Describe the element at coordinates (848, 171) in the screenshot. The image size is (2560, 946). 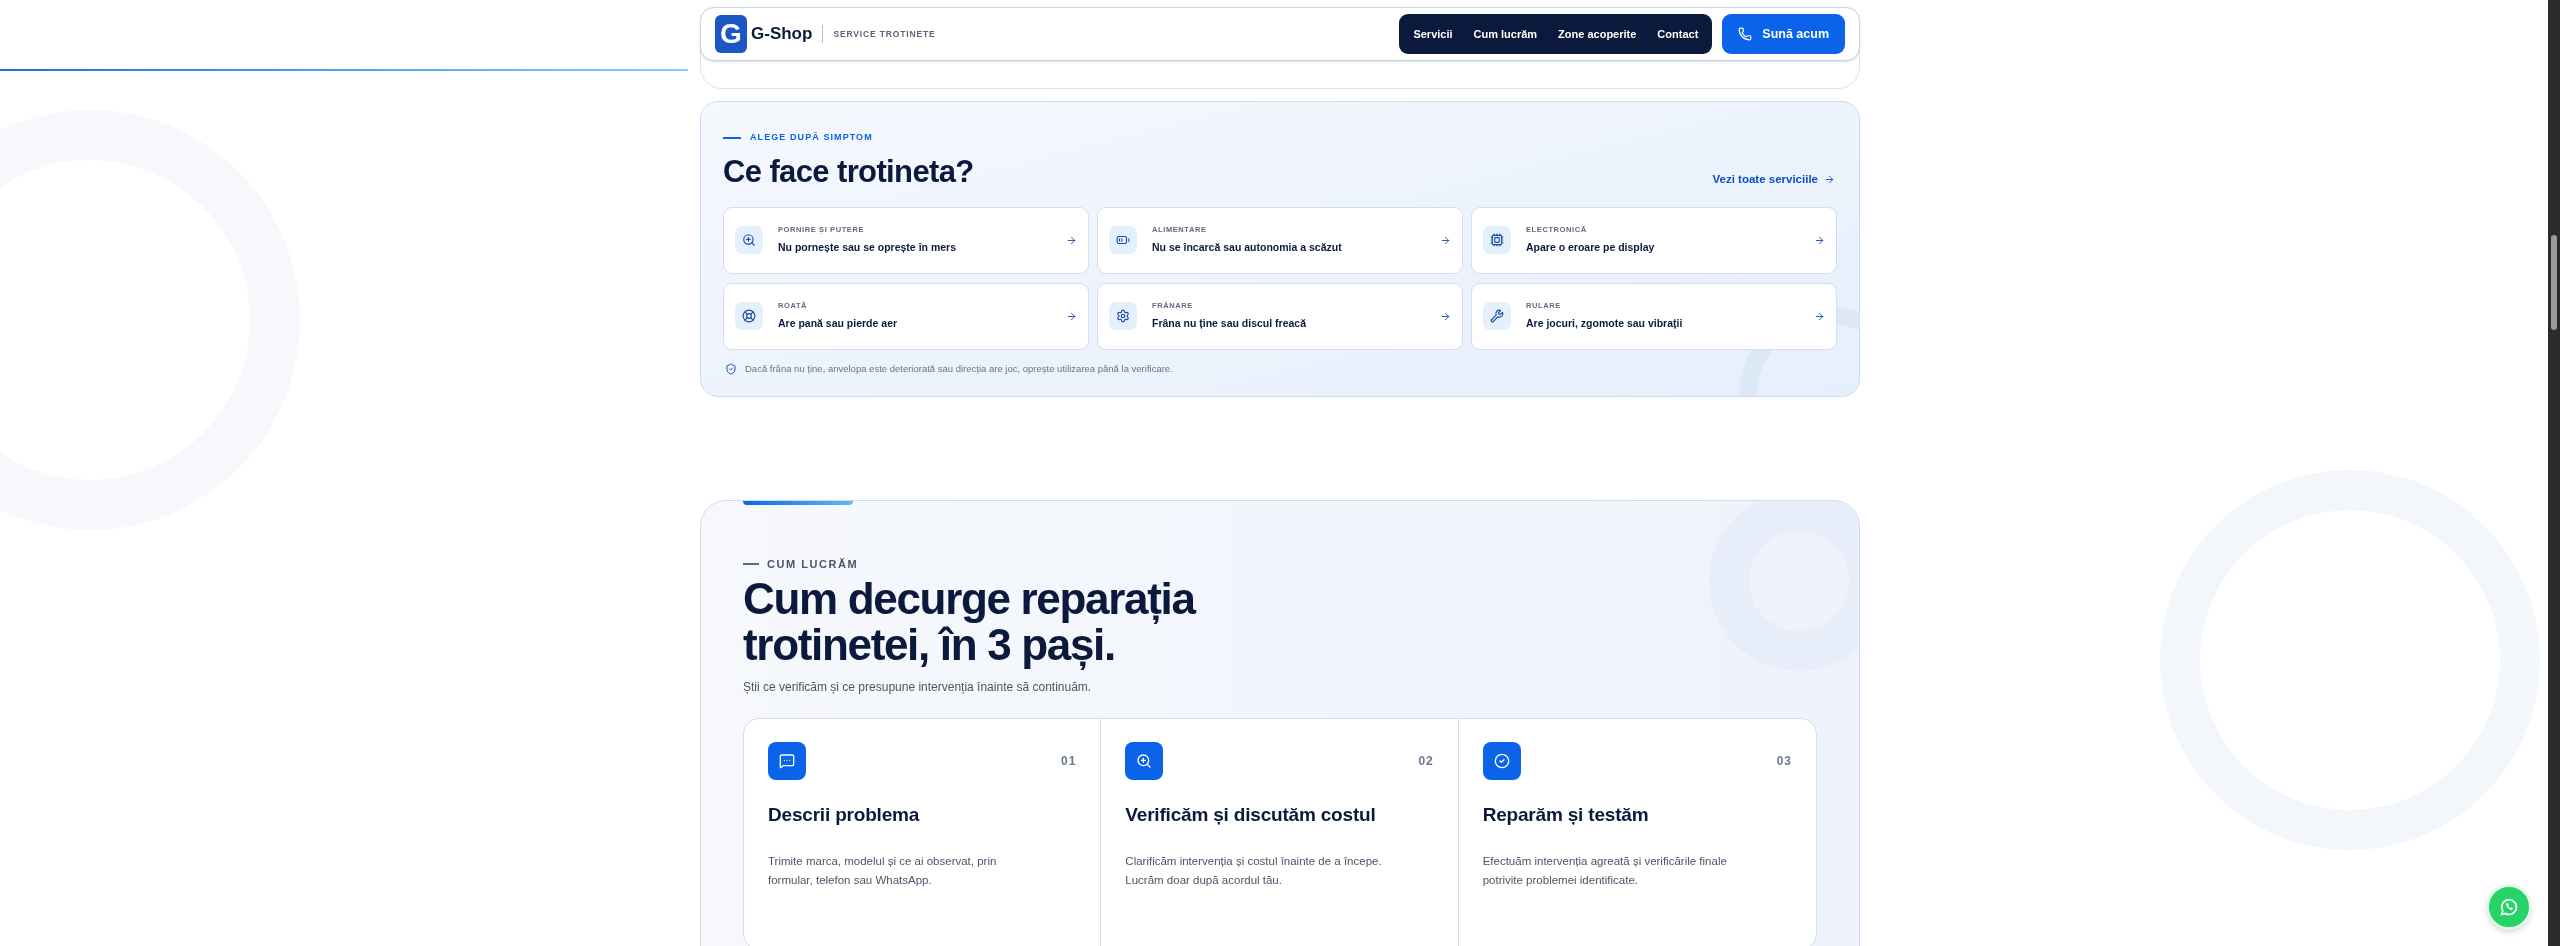
I see `section-title: Ce face trotineta?` at that location.